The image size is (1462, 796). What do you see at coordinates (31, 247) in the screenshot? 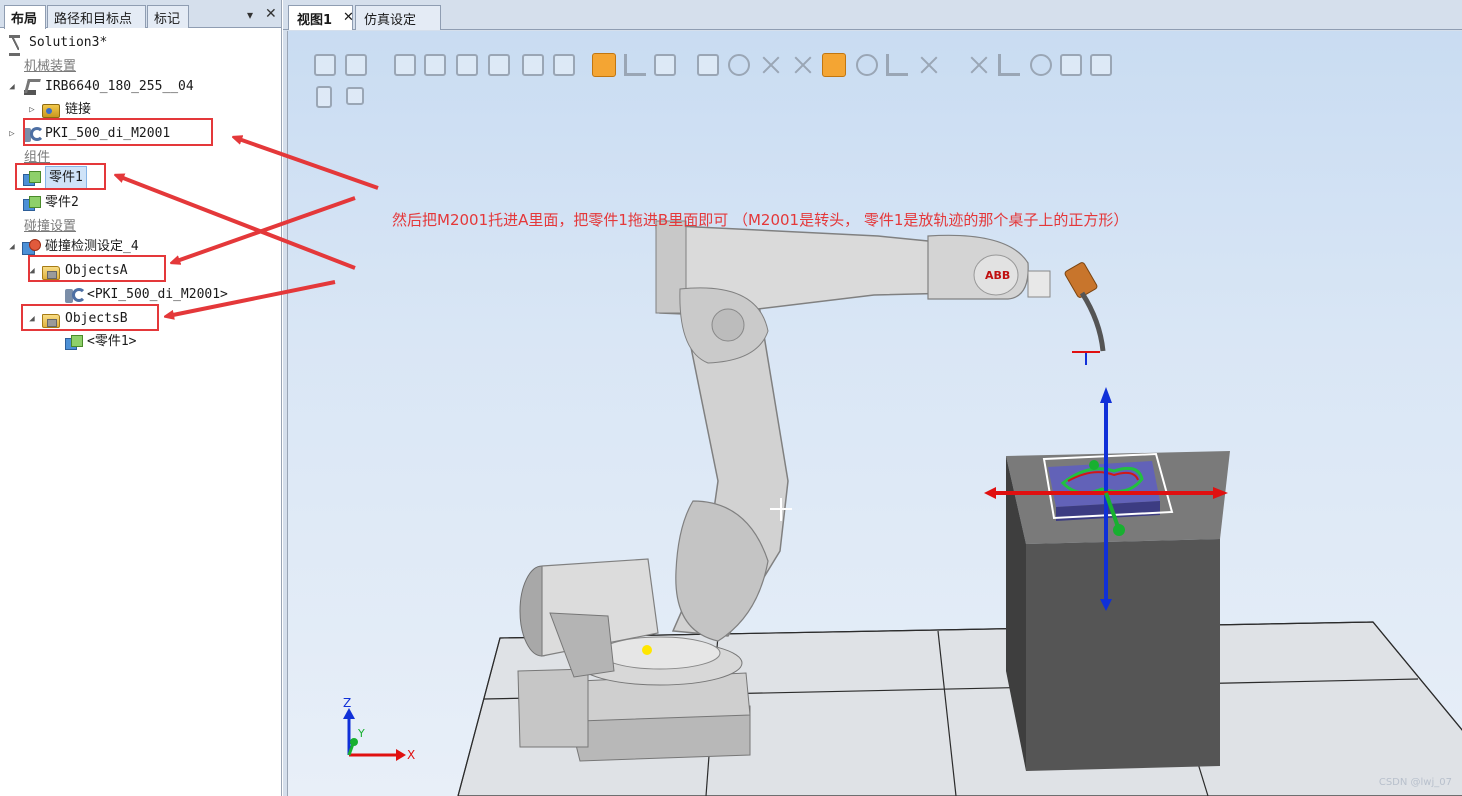
I see `collision-set-icon` at bounding box center [31, 247].